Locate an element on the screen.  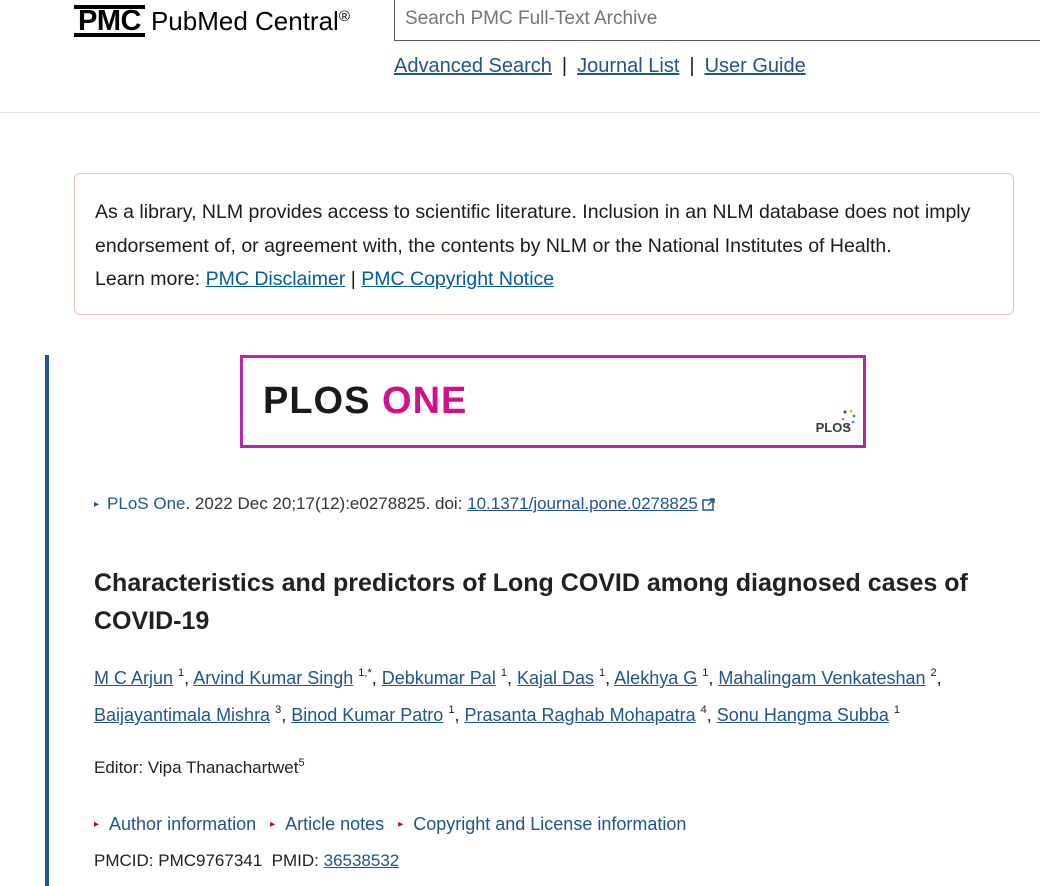
advanced-search-link: Advanced Search is located at coordinates (473, 66).